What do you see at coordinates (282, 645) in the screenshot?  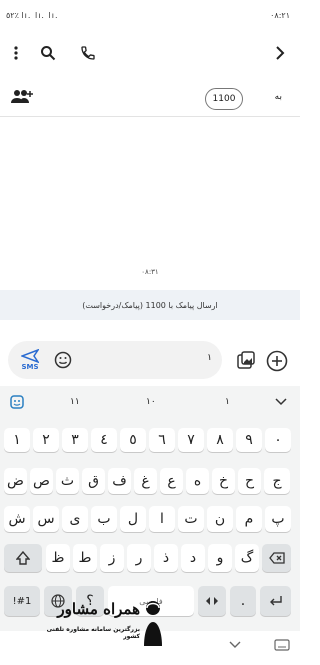 I see `keyboard-switch-icon` at bounding box center [282, 645].